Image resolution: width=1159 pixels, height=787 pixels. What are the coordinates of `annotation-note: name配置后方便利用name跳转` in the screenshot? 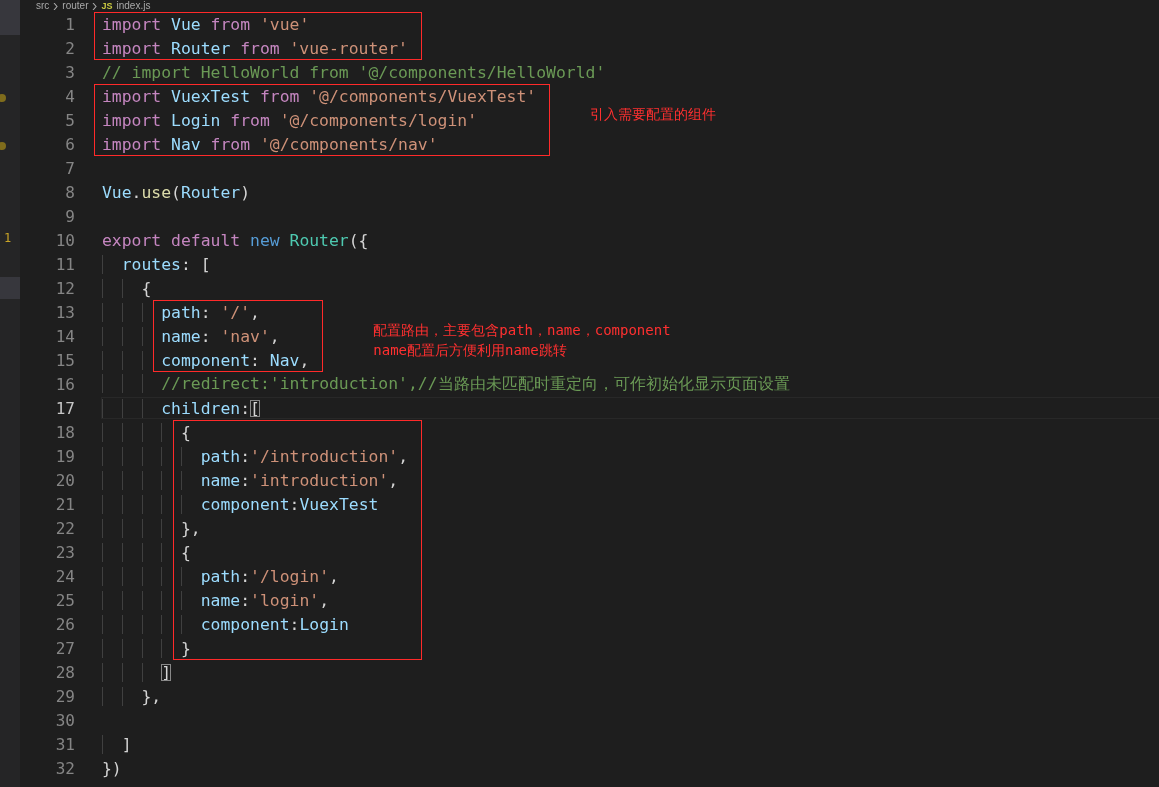 It's located at (470, 350).